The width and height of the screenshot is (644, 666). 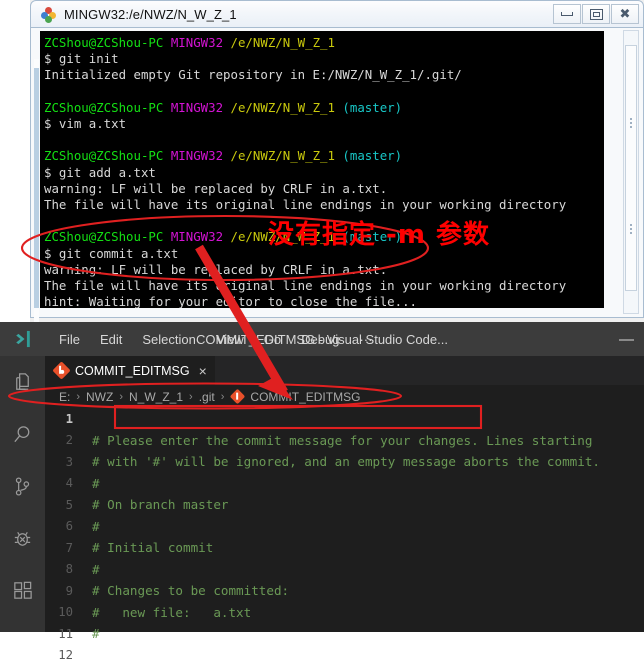 I want to click on terminal-prompt-line: ZCShou@ZCShou-PC MINGW32 /e/NWZ/N_W_Z_1, so click(x=324, y=43).